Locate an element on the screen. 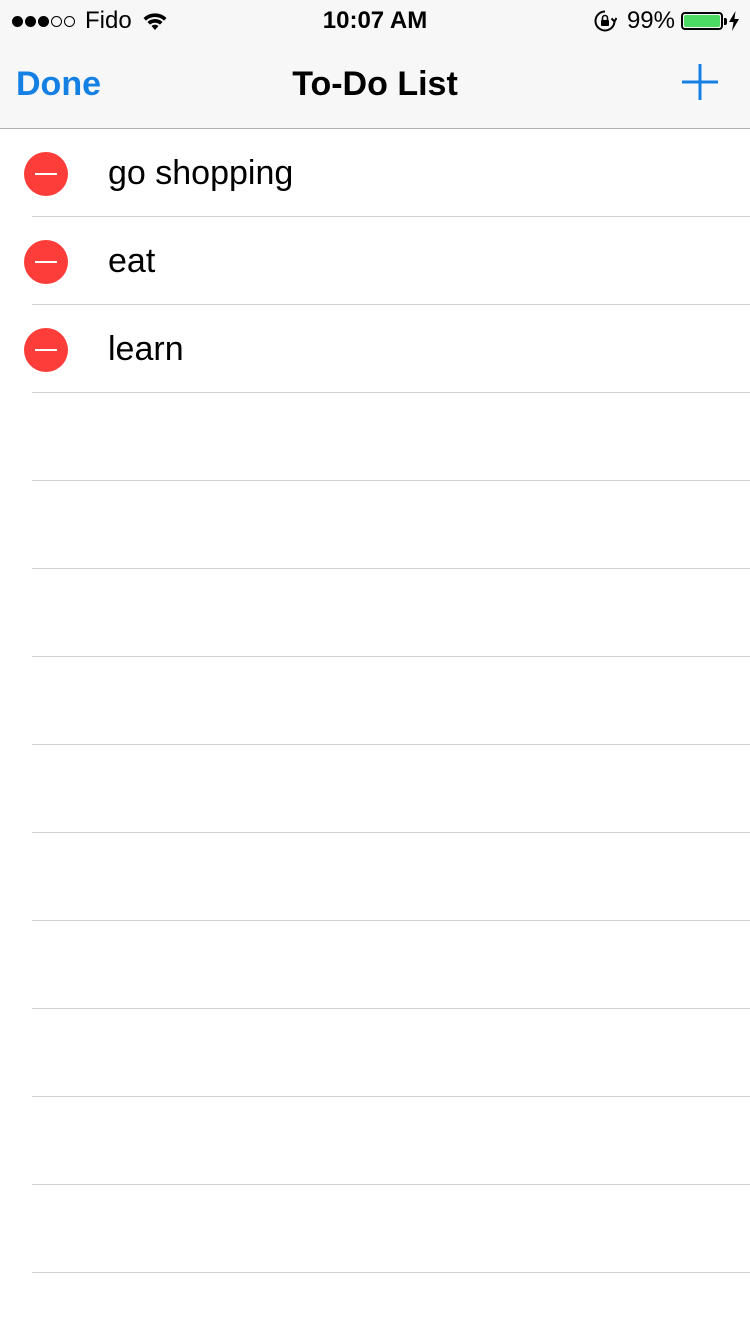  list-item-content: eat is located at coordinates (375, 260).